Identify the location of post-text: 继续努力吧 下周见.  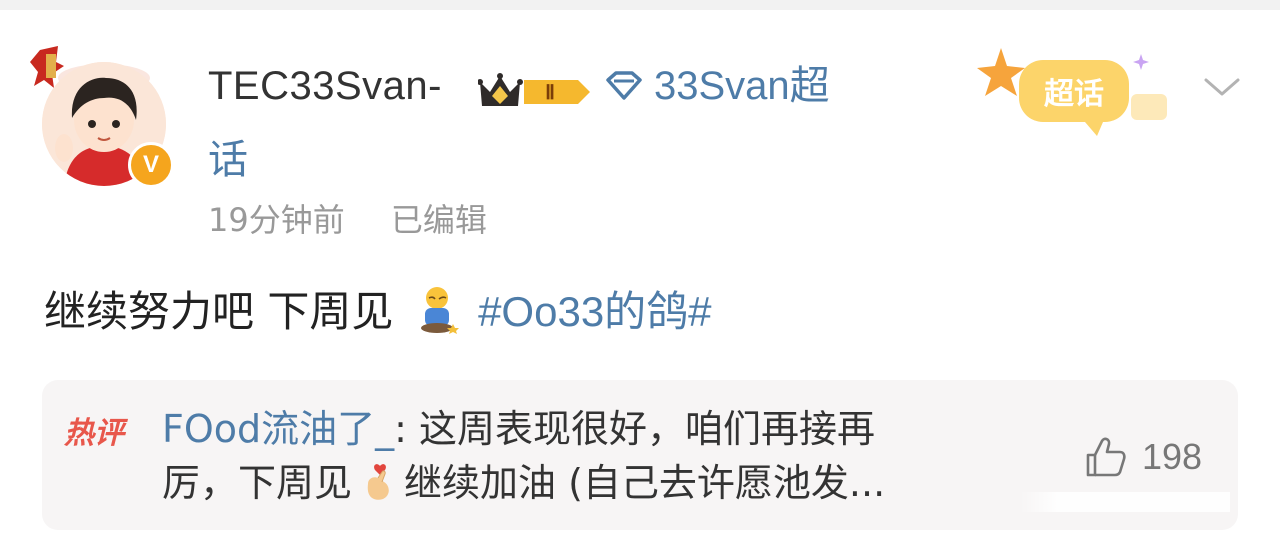
(219, 311).